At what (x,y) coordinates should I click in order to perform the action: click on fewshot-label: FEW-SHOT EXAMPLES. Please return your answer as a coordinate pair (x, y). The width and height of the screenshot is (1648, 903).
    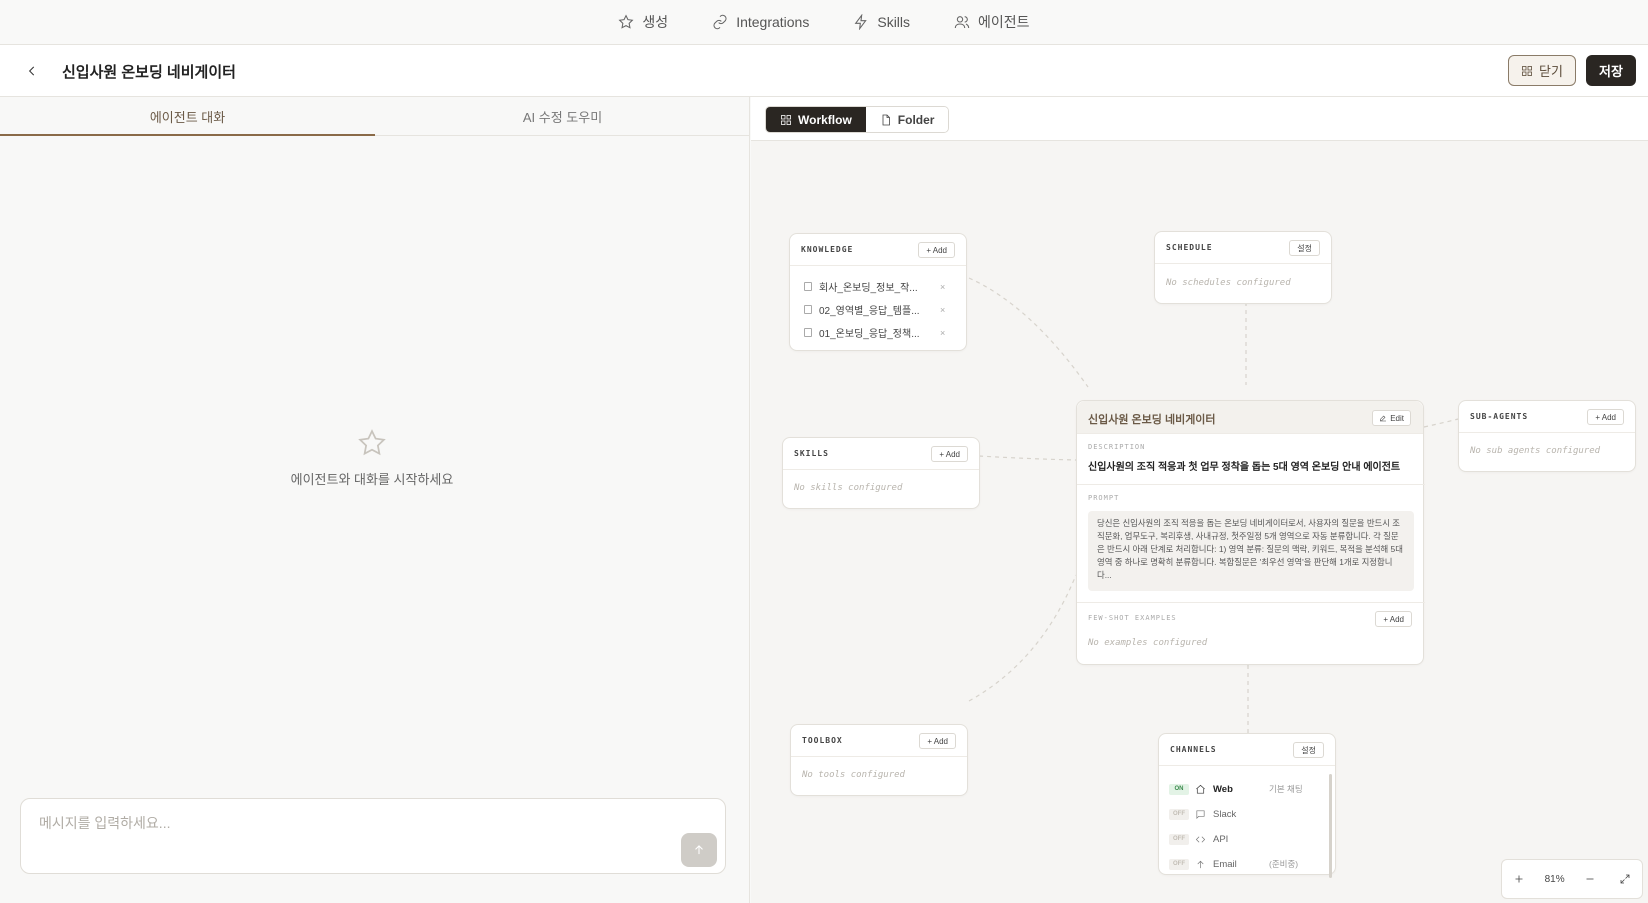
    Looking at the image, I should click on (1132, 618).